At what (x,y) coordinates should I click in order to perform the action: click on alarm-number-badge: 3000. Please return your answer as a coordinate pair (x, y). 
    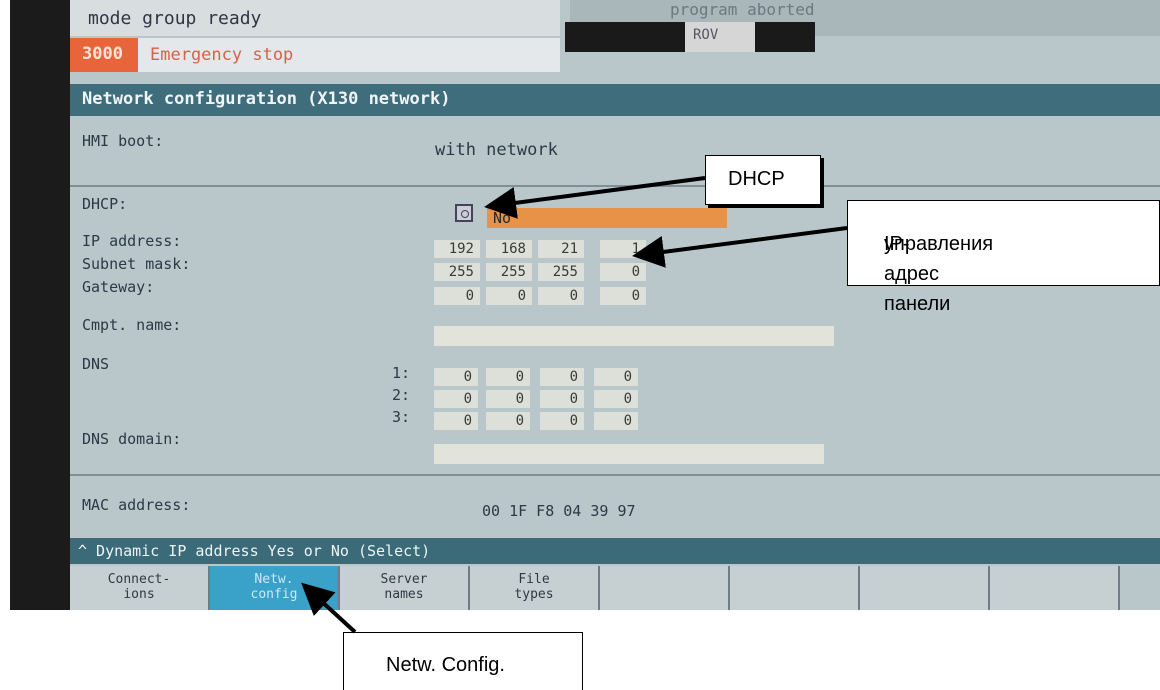
    Looking at the image, I should click on (104, 55).